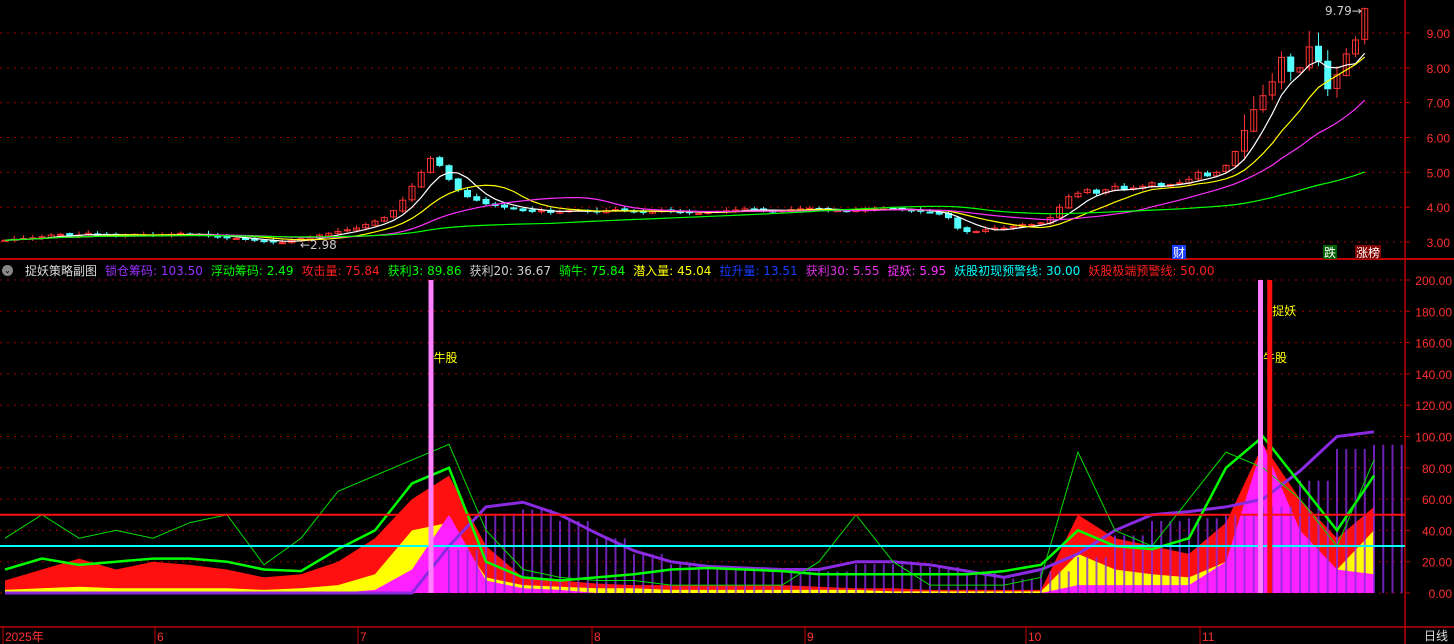  What do you see at coordinates (424, 270) in the screenshot?
I see `legend-item: 获利3: 89.86` at bounding box center [424, 270].